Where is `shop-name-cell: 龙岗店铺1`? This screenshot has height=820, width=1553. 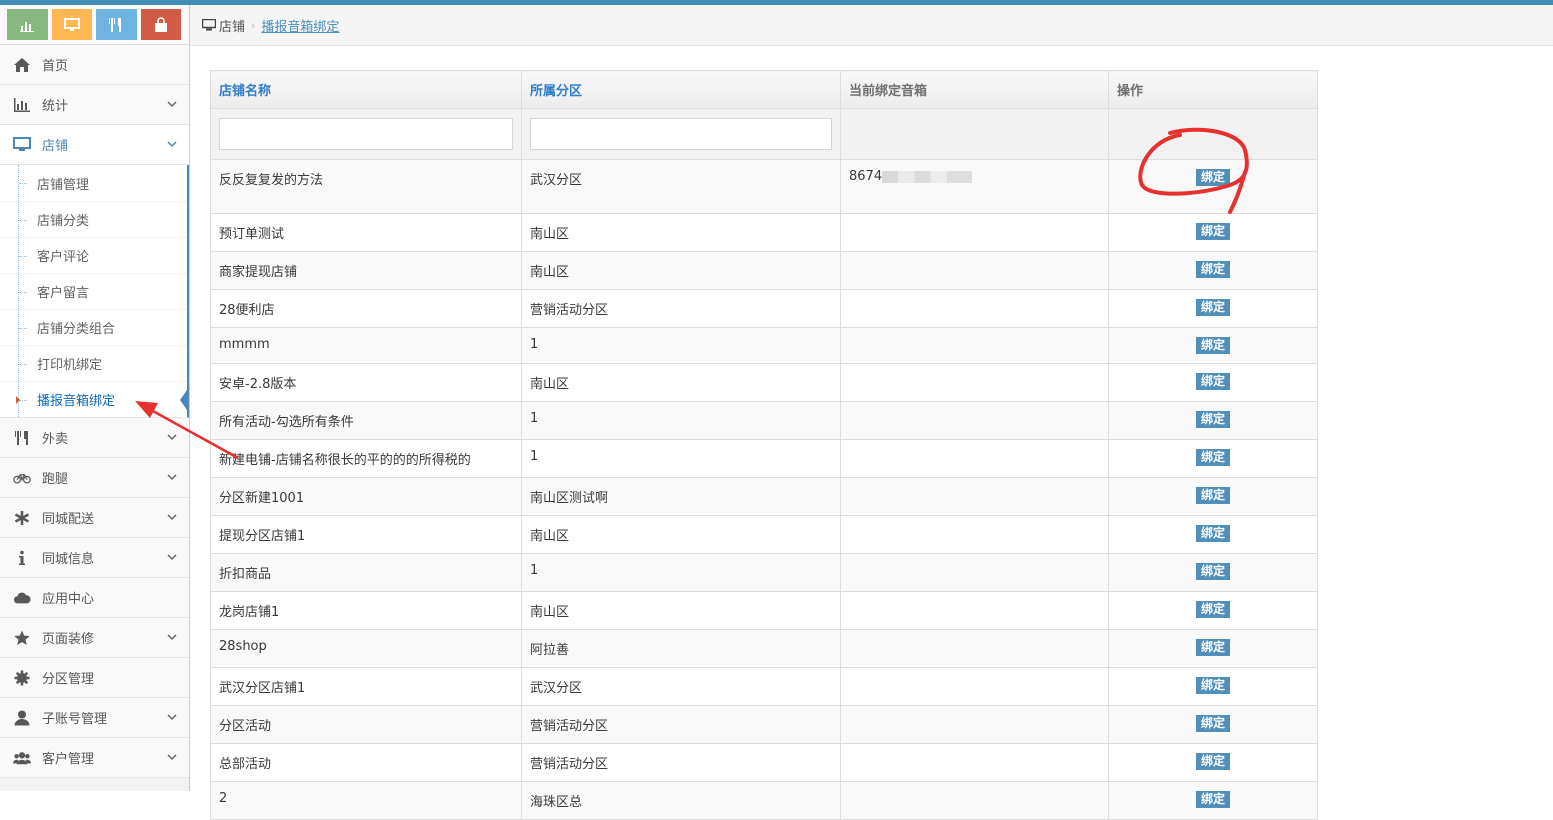 shop-name-cell: 龙岗店铺1 is located at coordinates (366, 610).